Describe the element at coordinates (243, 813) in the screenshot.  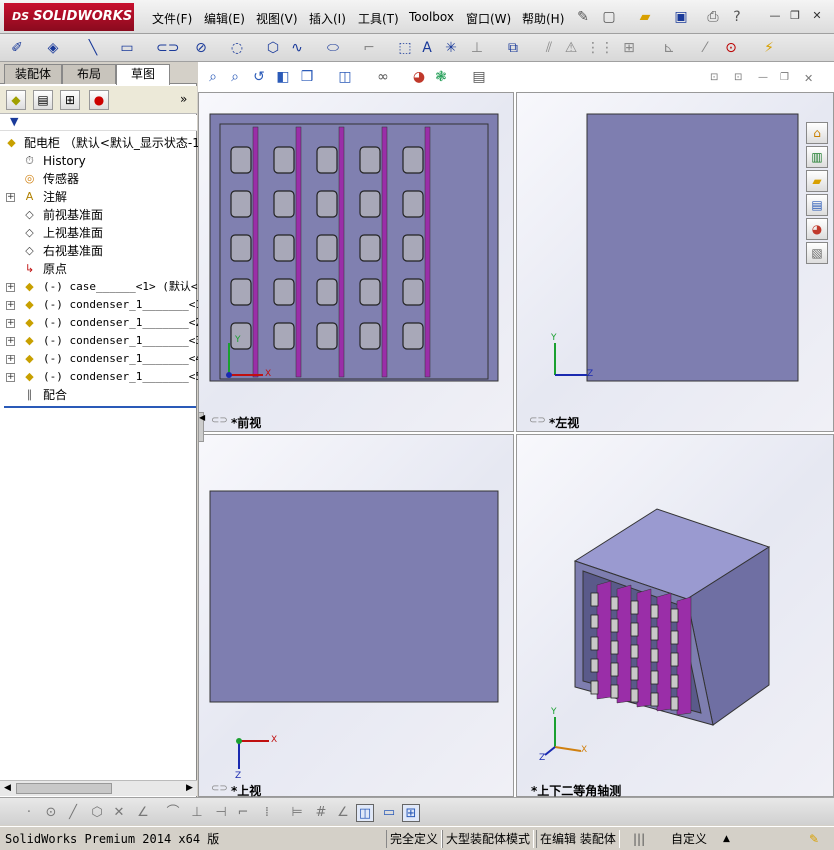
I see `corner-icon: ⌐` at that location.